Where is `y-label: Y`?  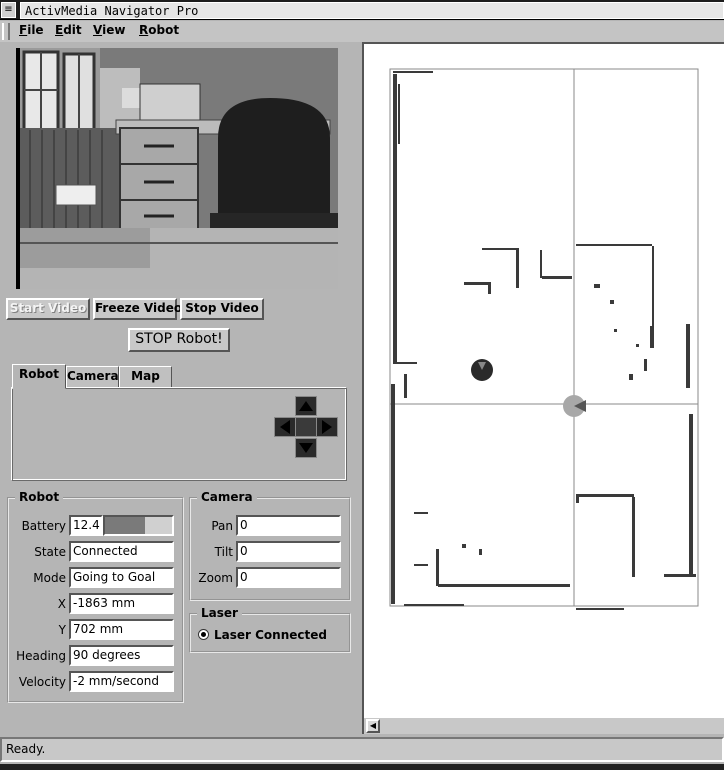 y-label: Y is located at coordinates (62, 630).